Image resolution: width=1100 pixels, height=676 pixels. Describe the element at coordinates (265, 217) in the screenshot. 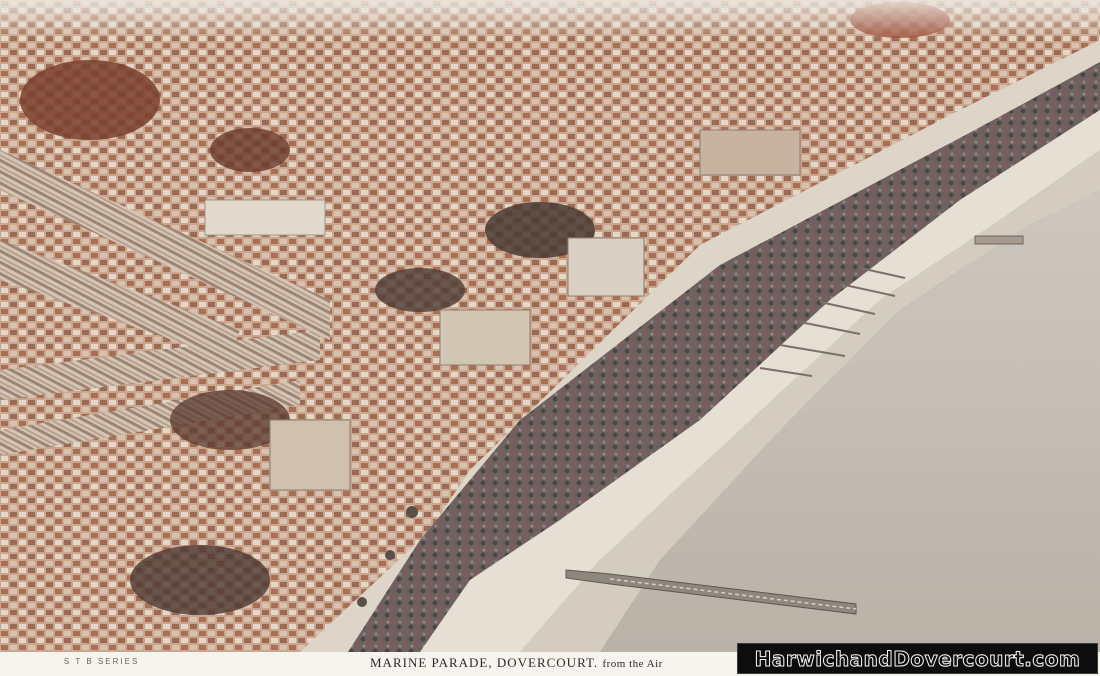

I see `flat-roof-building` at that location.